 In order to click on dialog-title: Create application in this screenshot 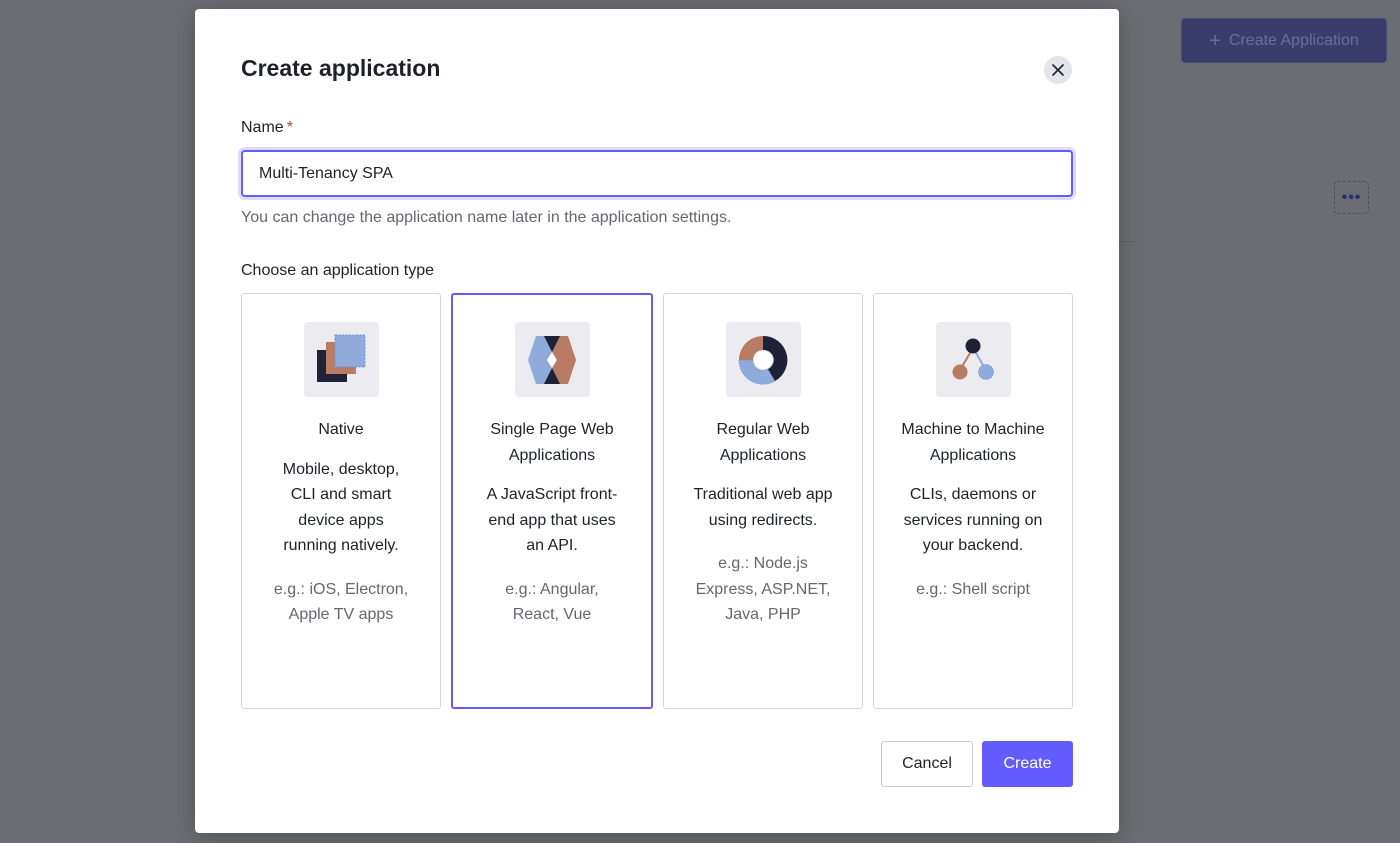, I will do `click(341, 68)`.